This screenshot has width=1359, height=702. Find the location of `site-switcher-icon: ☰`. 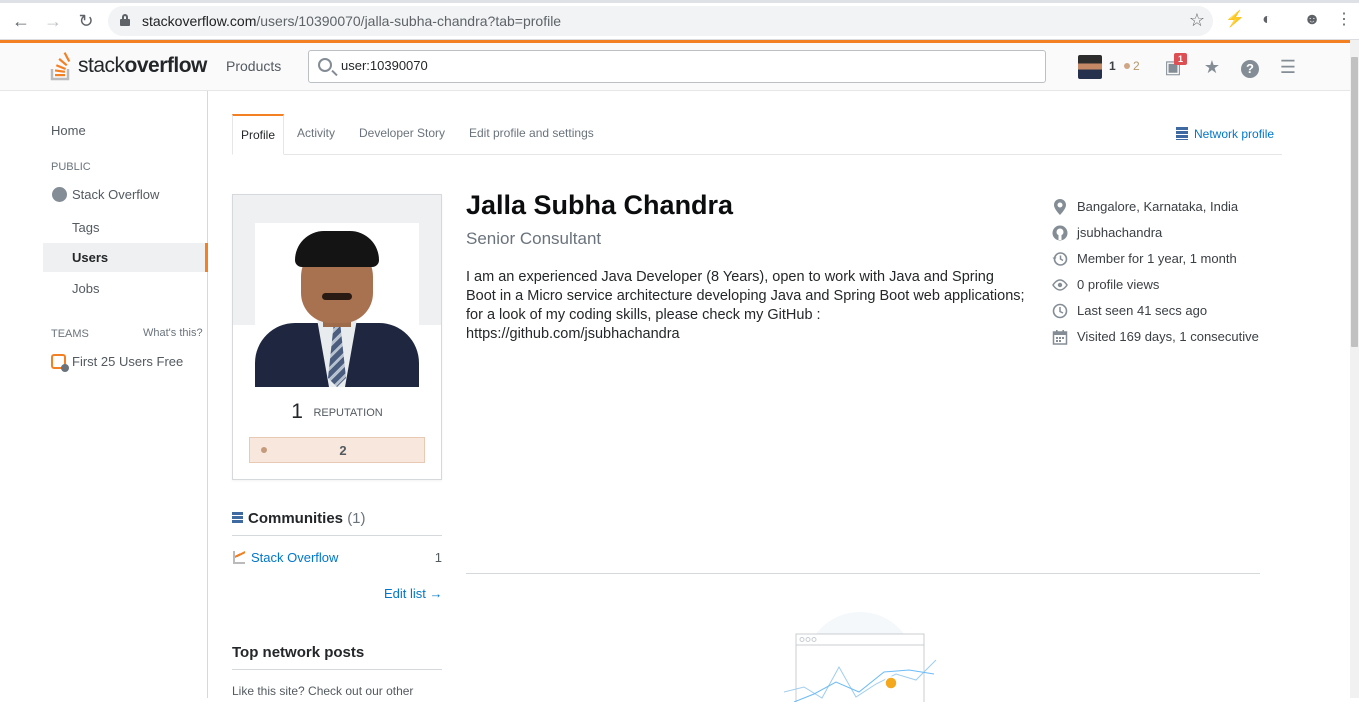

site-switcher-icon: ☰ is located at coordinates (1288, 67).